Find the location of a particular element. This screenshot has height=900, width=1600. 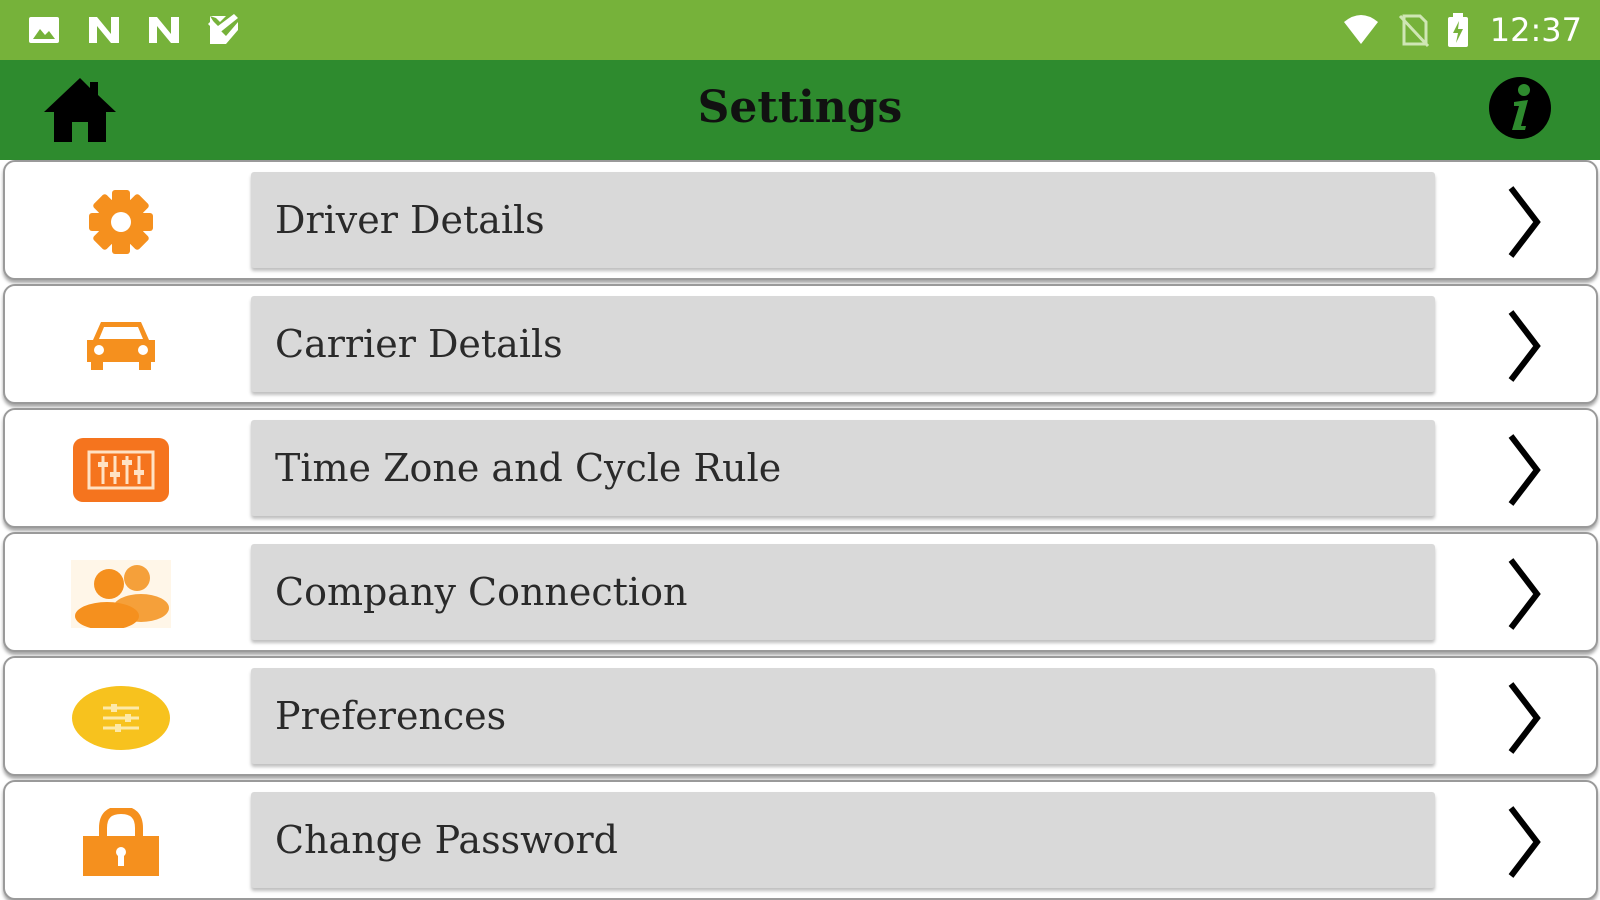

settings-item-preferences: Preferences is located at coordinates (800, 716).